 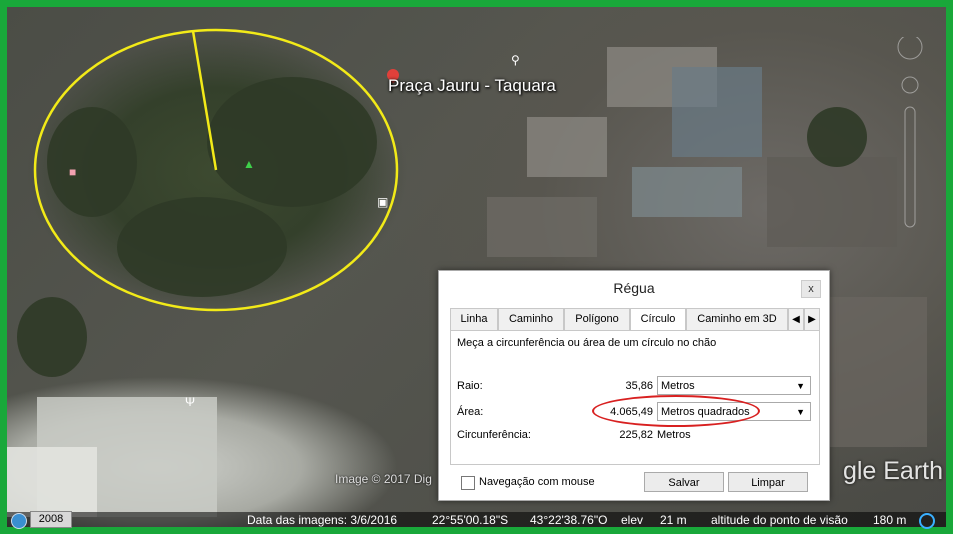 I want to click on tree-icon: ▲, so click(x=249, y=164).